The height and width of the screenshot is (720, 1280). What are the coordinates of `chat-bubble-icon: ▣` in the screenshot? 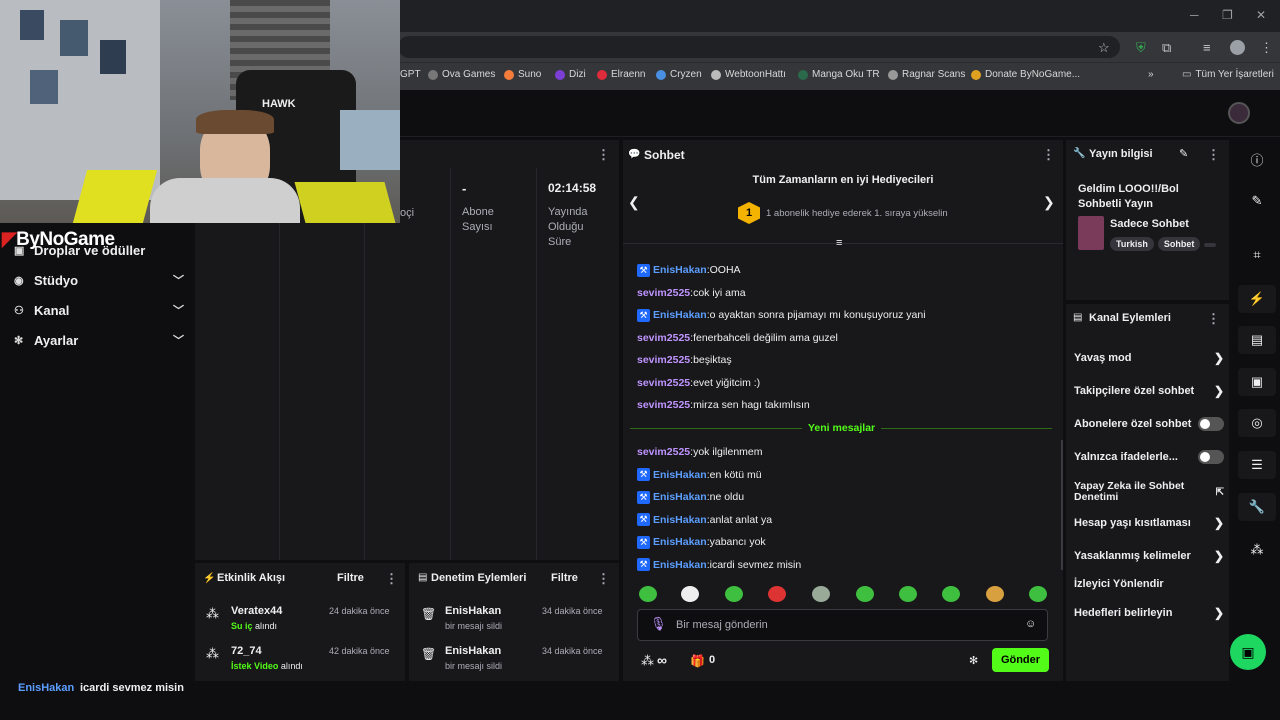 It's located at (1257, 382).